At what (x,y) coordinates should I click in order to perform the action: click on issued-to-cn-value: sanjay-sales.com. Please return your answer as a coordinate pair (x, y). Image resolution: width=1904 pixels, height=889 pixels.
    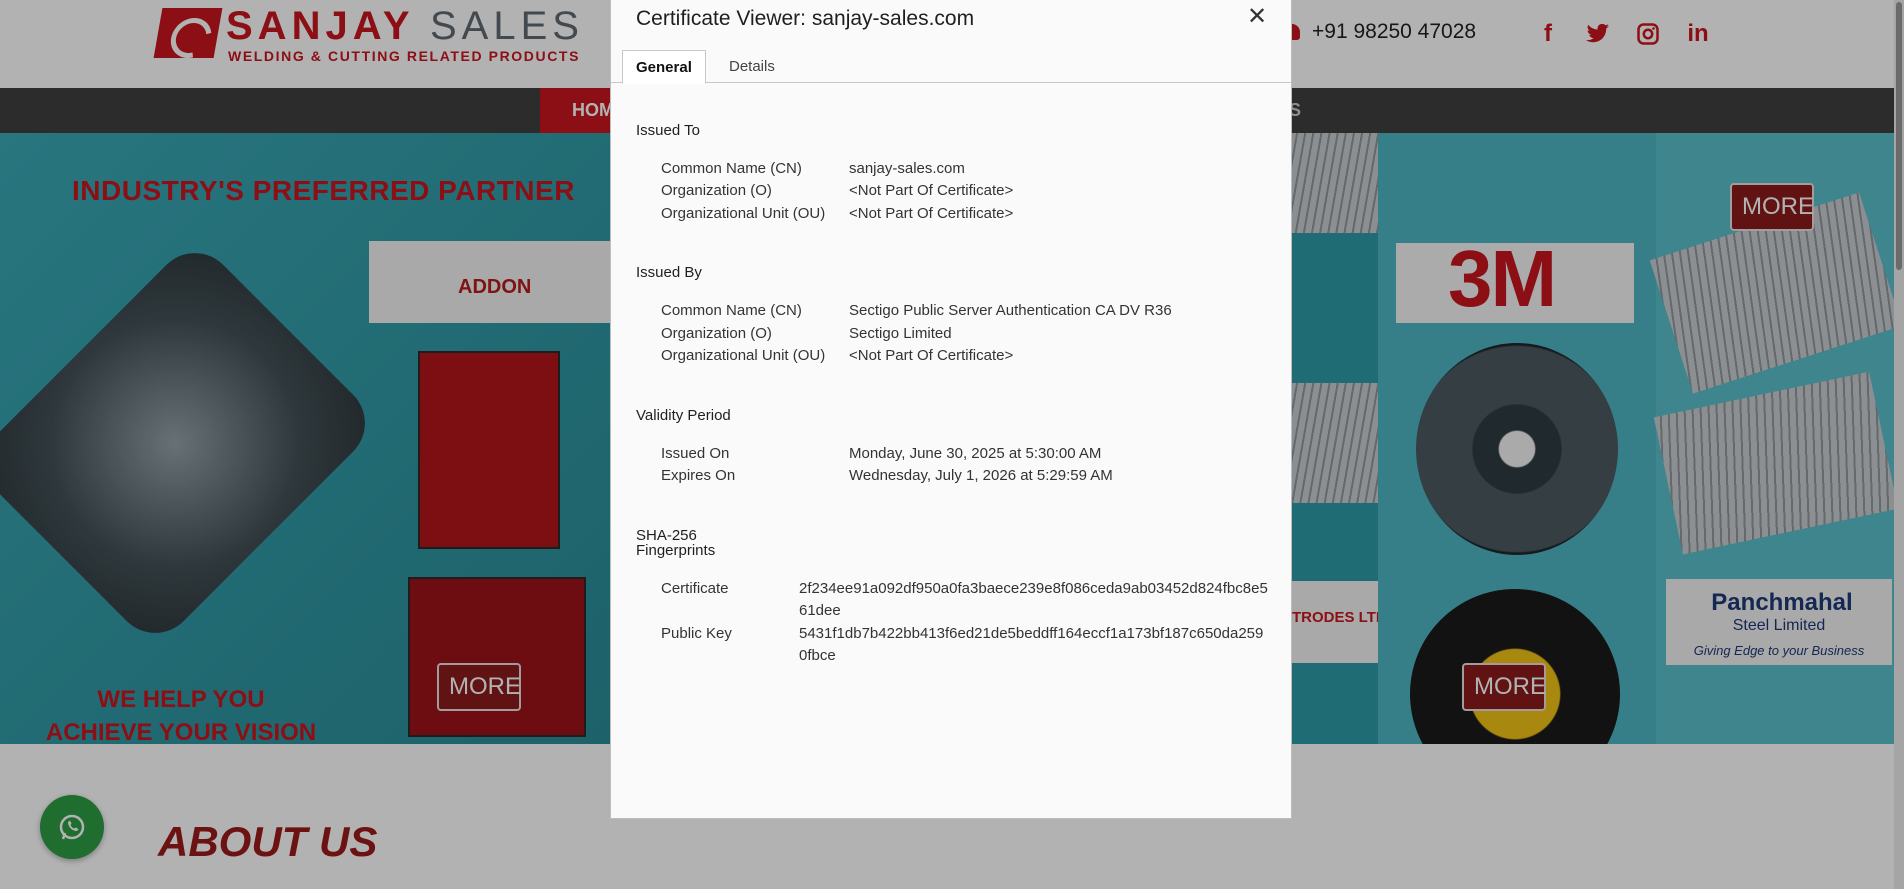
    Looking at the image, I should click on (907, 168).